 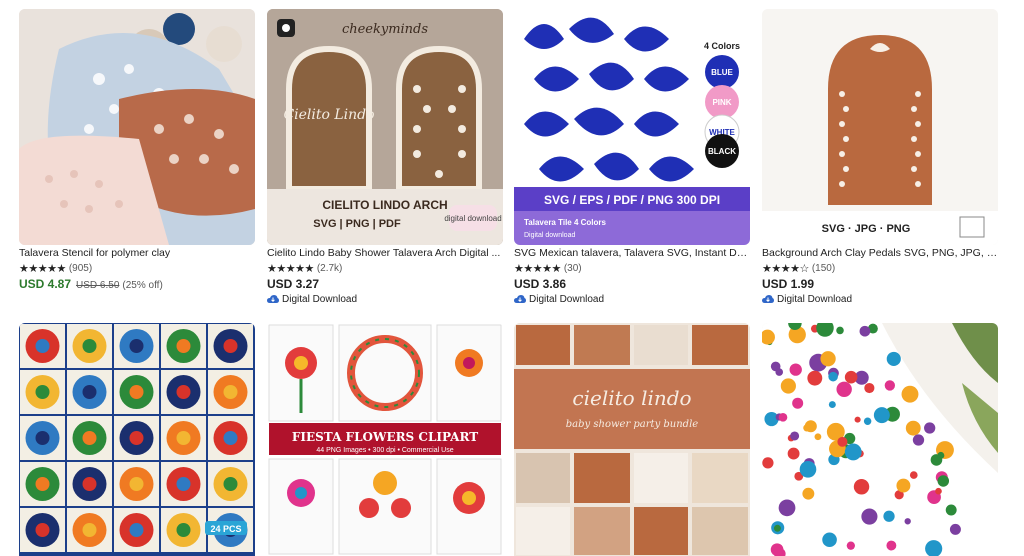 I want to click on review-count: (2.7k), so click(x=329, y=268).